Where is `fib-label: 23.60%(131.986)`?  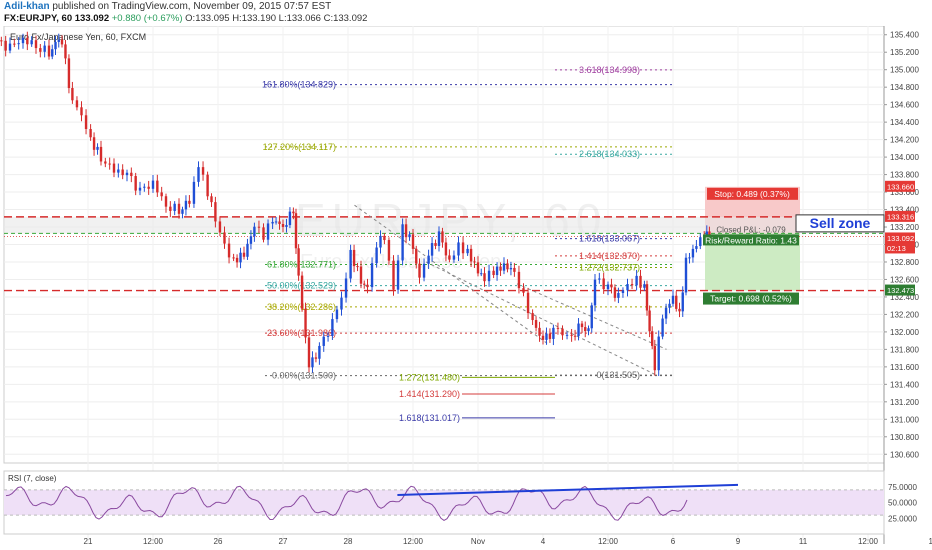 fib-label: 23.60%(131.986) is located at coordinates (301, 333).